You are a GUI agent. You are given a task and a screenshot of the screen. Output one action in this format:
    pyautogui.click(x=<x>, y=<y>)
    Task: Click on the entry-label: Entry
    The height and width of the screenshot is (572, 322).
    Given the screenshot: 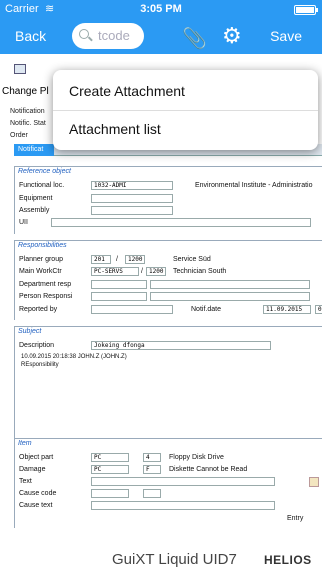 What is the action you would take?
    pyautogui.click(x=295, y=518)
    